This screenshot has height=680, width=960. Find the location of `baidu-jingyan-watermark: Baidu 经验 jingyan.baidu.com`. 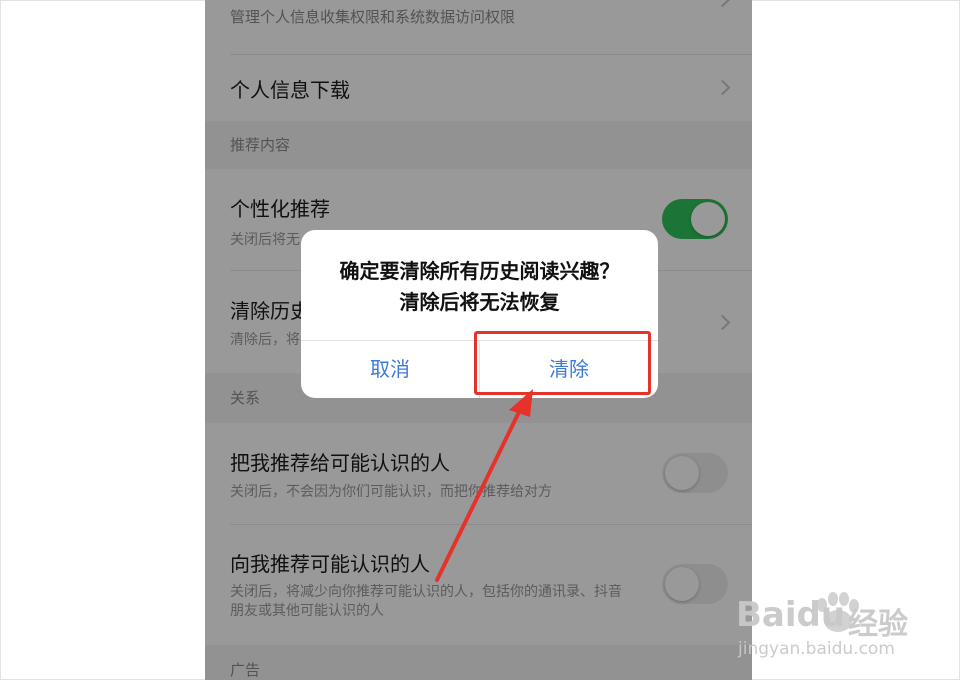

baidu-jingyan-watermark: Baidu 经验 jingyan.baidu.com is located at coordinates (831, 625).